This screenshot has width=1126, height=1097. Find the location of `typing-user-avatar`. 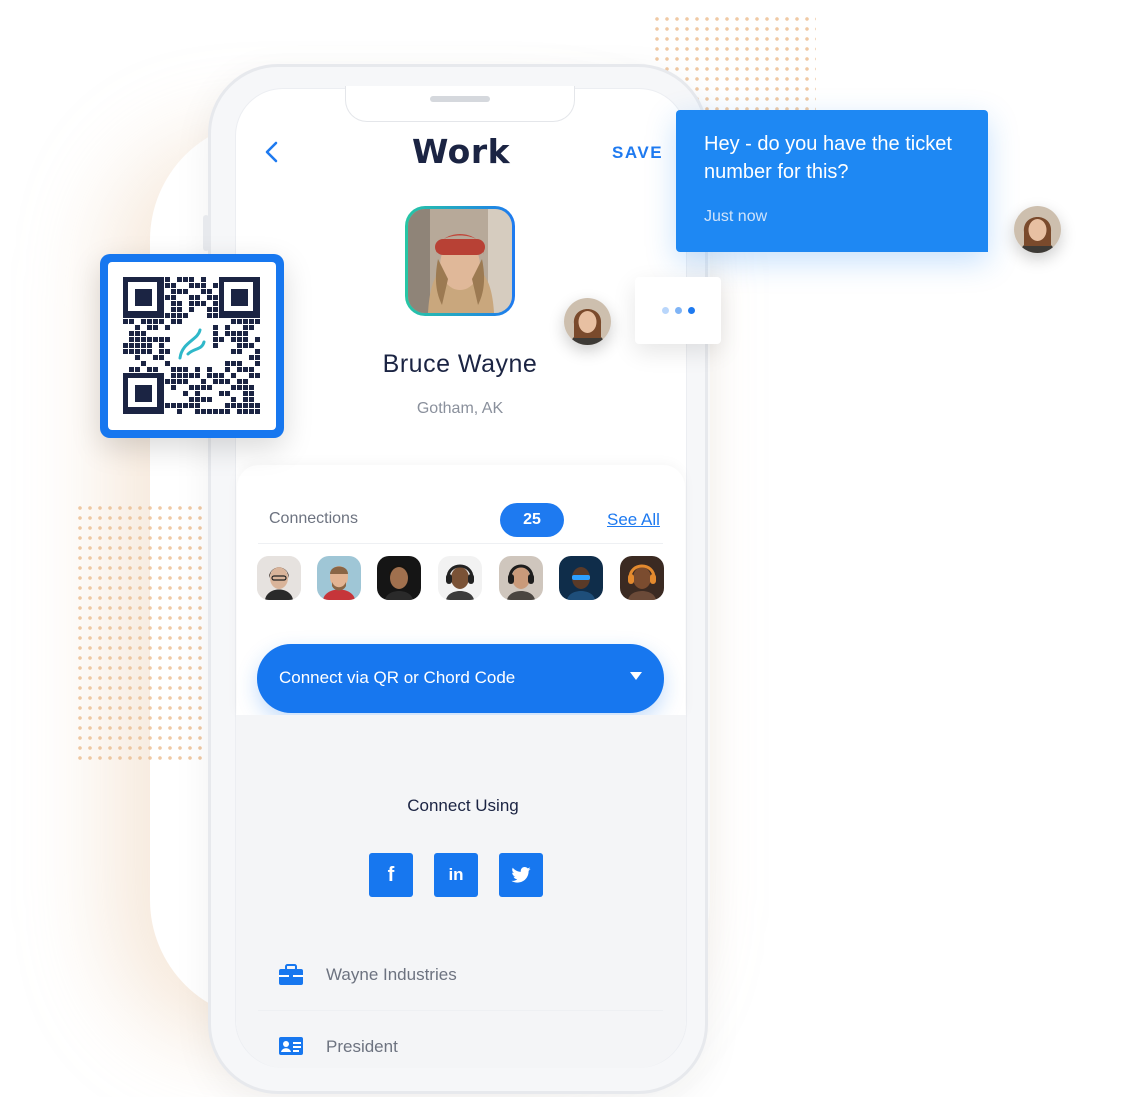

typing-user-avatar is located at coordinates (587, 321).